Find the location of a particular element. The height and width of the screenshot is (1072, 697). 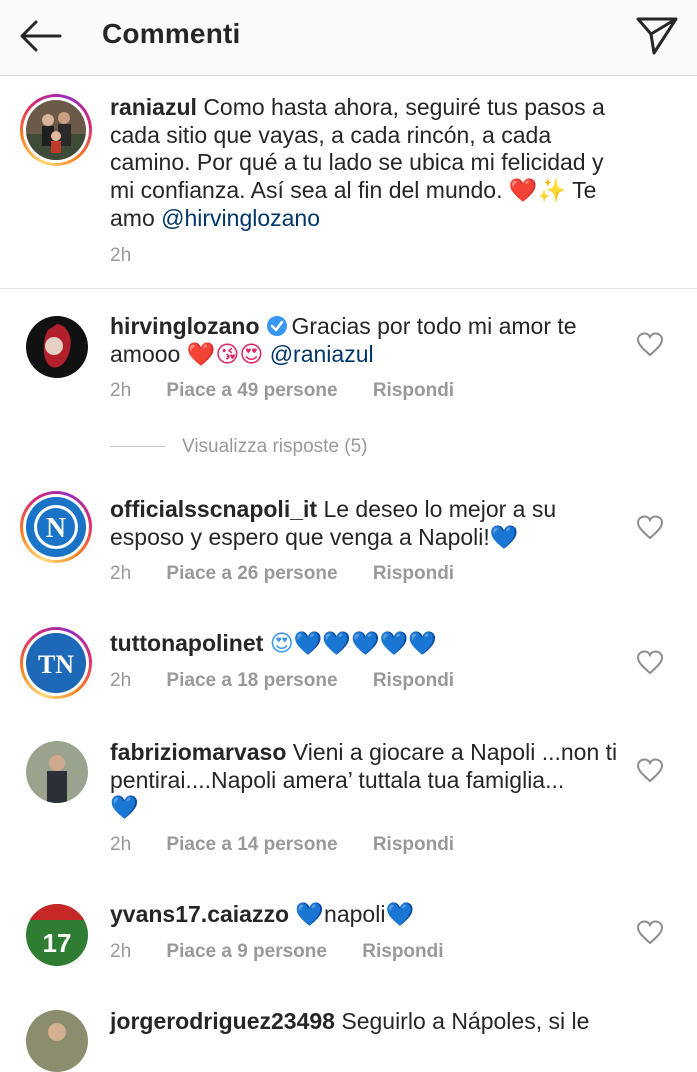

divider-line is located at coordinates (138, 447).